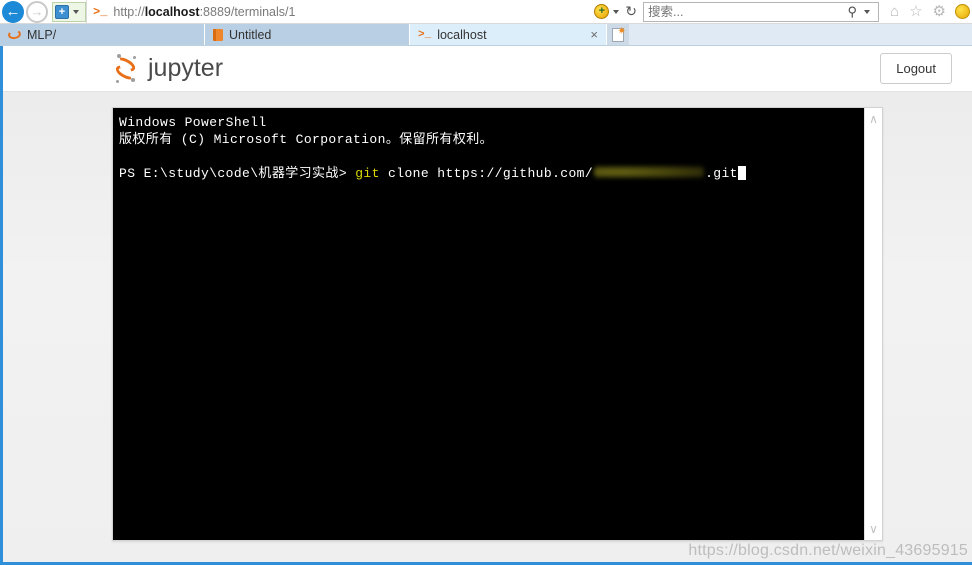 The height and width of the screenshot is (565, 972). Describe the element at coordinates (100, 11) in the screenshot. I see `url-terminal-icon: >_` at that location.